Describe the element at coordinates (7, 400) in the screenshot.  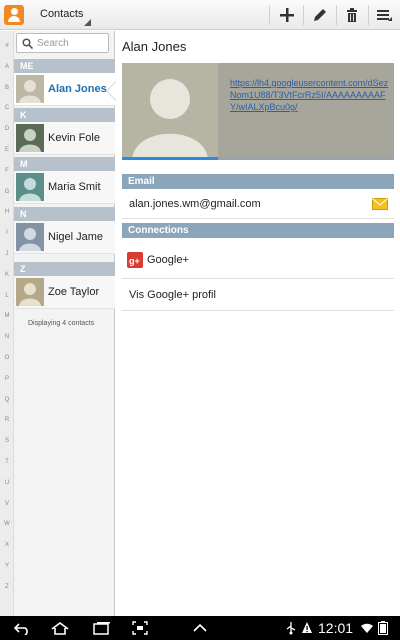
I see `index-letter: Q` at that location.